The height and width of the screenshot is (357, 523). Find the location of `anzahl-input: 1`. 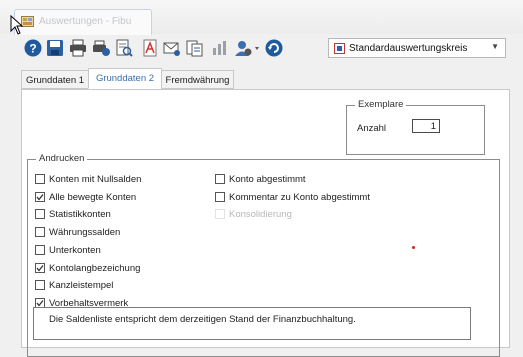

anzahl-input: 1 is located at coordinates (426, 126).